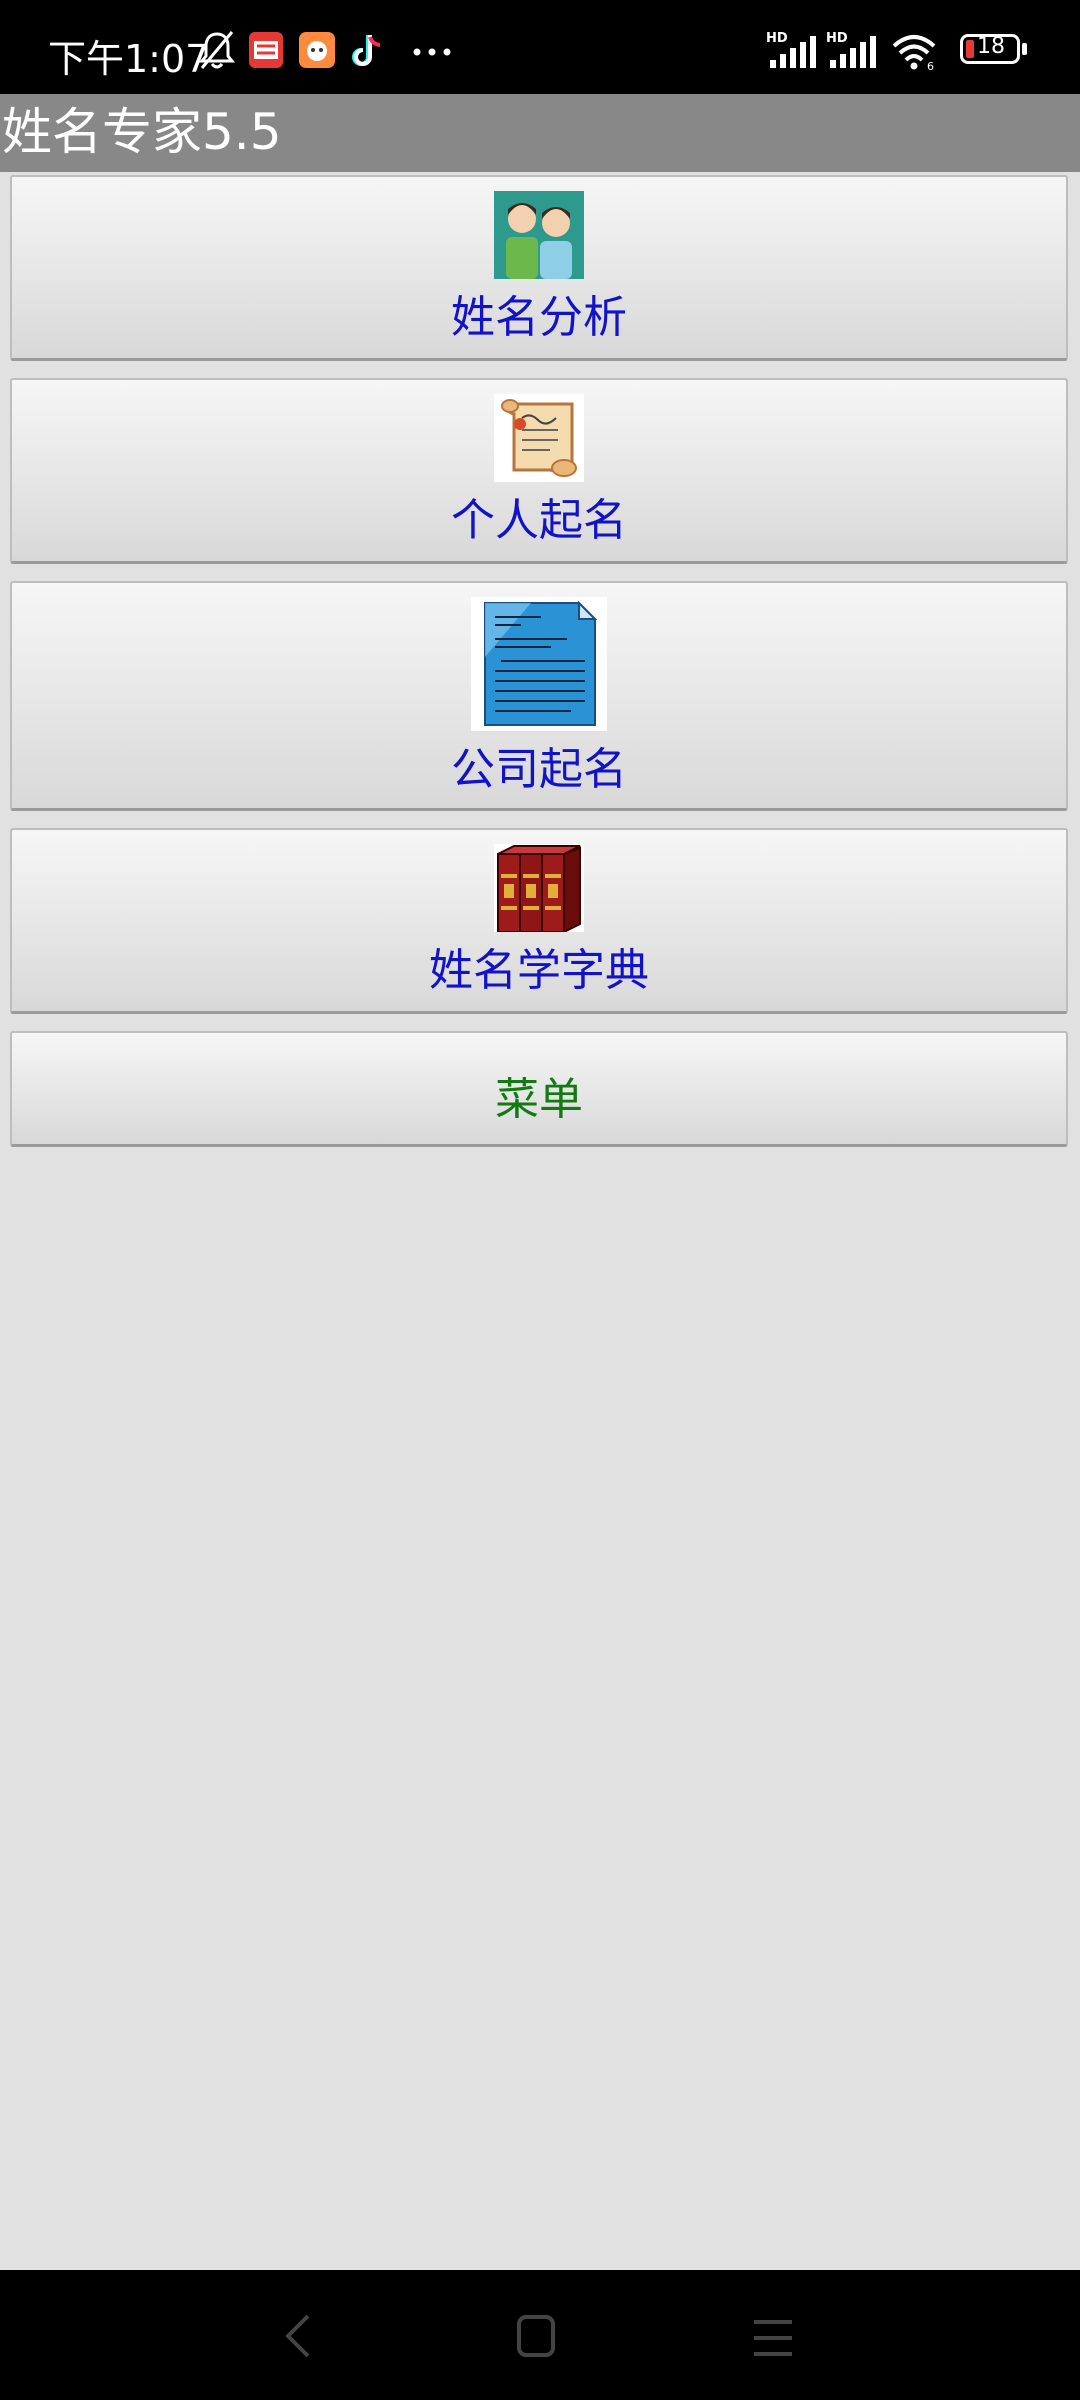 The image size is (1080, 2400). I want to click on menu-button: 菜单, so click(539, 1089).